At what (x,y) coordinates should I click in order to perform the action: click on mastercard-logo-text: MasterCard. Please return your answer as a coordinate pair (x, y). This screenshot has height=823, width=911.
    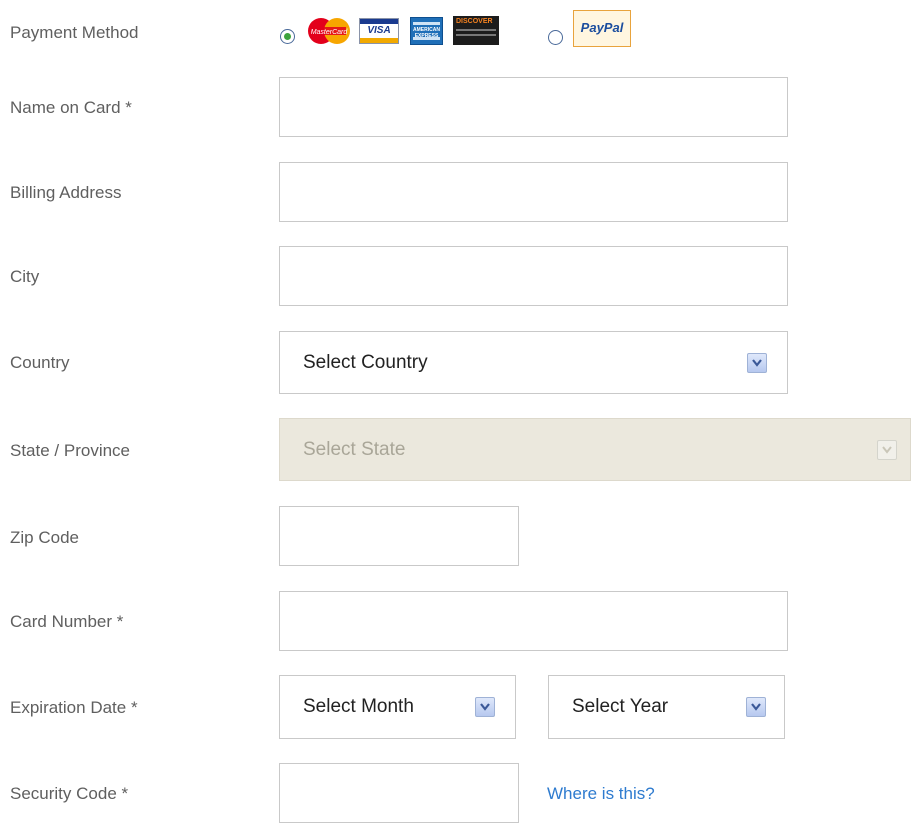
    Looking at the image, I should click on (330, 32).